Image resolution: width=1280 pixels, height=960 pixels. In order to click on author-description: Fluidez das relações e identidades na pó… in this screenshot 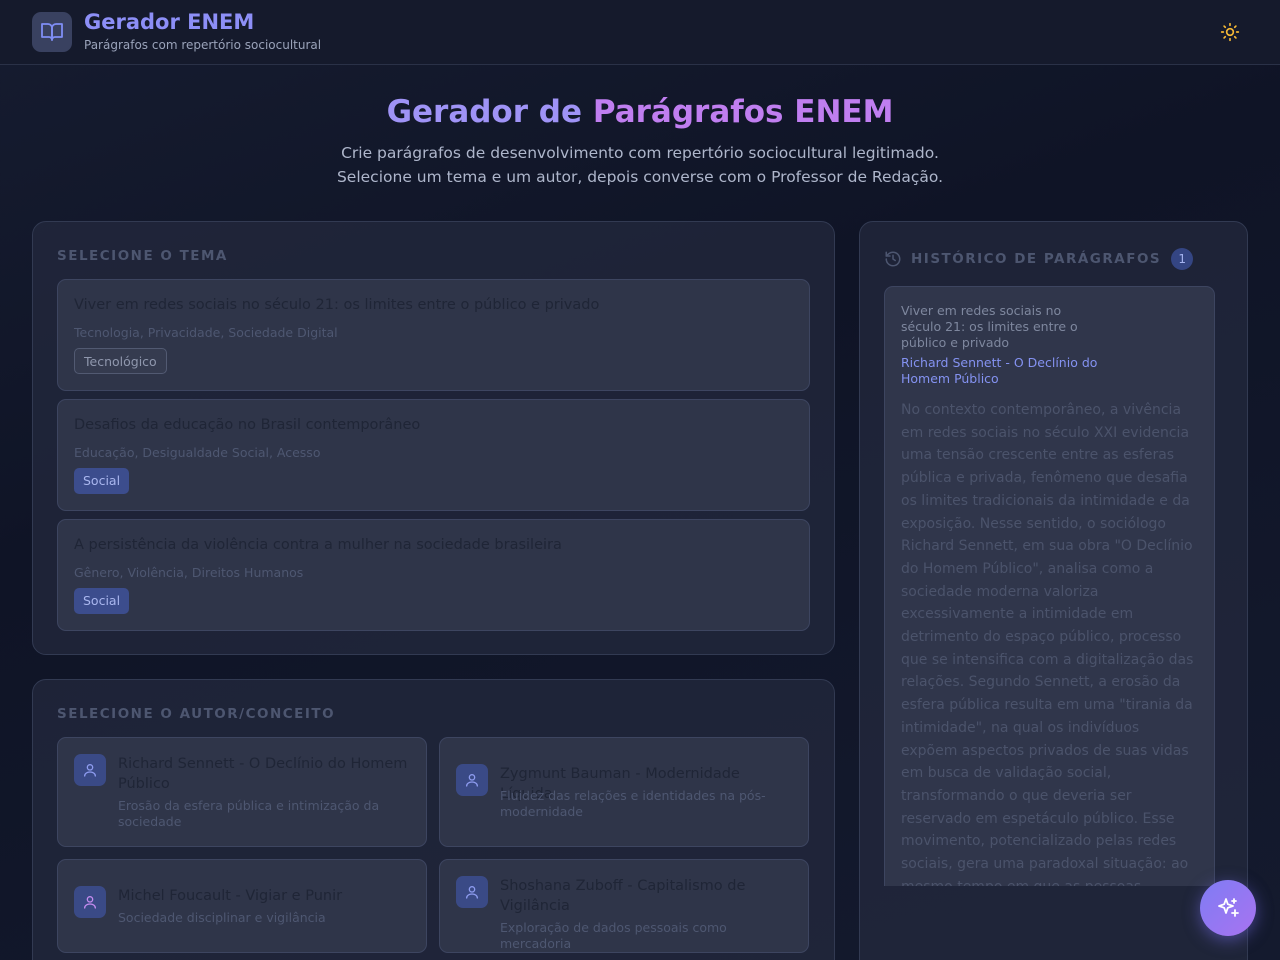, I will do `click(633, 803)`.